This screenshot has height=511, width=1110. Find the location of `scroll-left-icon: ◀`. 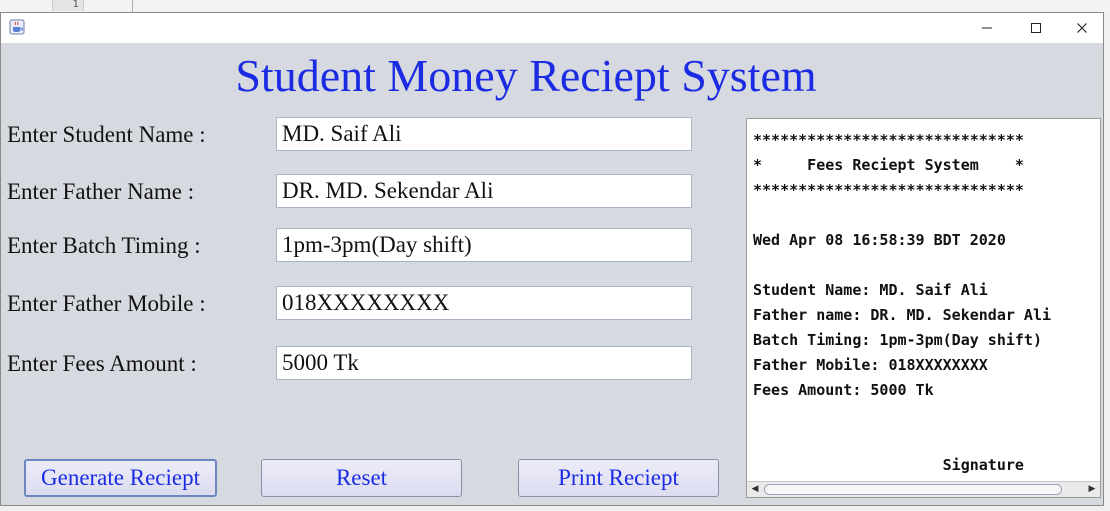

scroll-left-icon: ◀ is located at coordinates (755, 489).